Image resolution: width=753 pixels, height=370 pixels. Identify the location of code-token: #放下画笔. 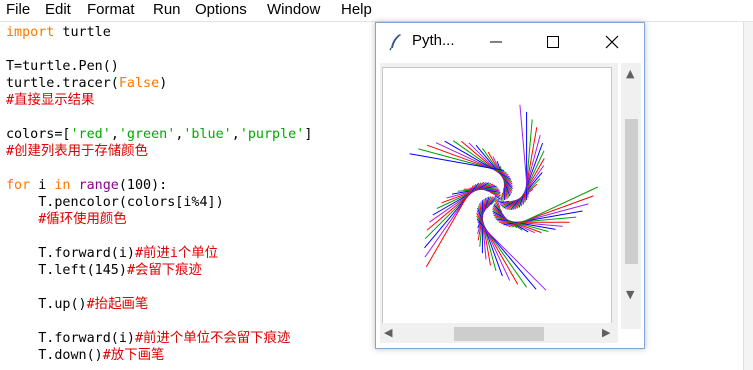
(133, 355).